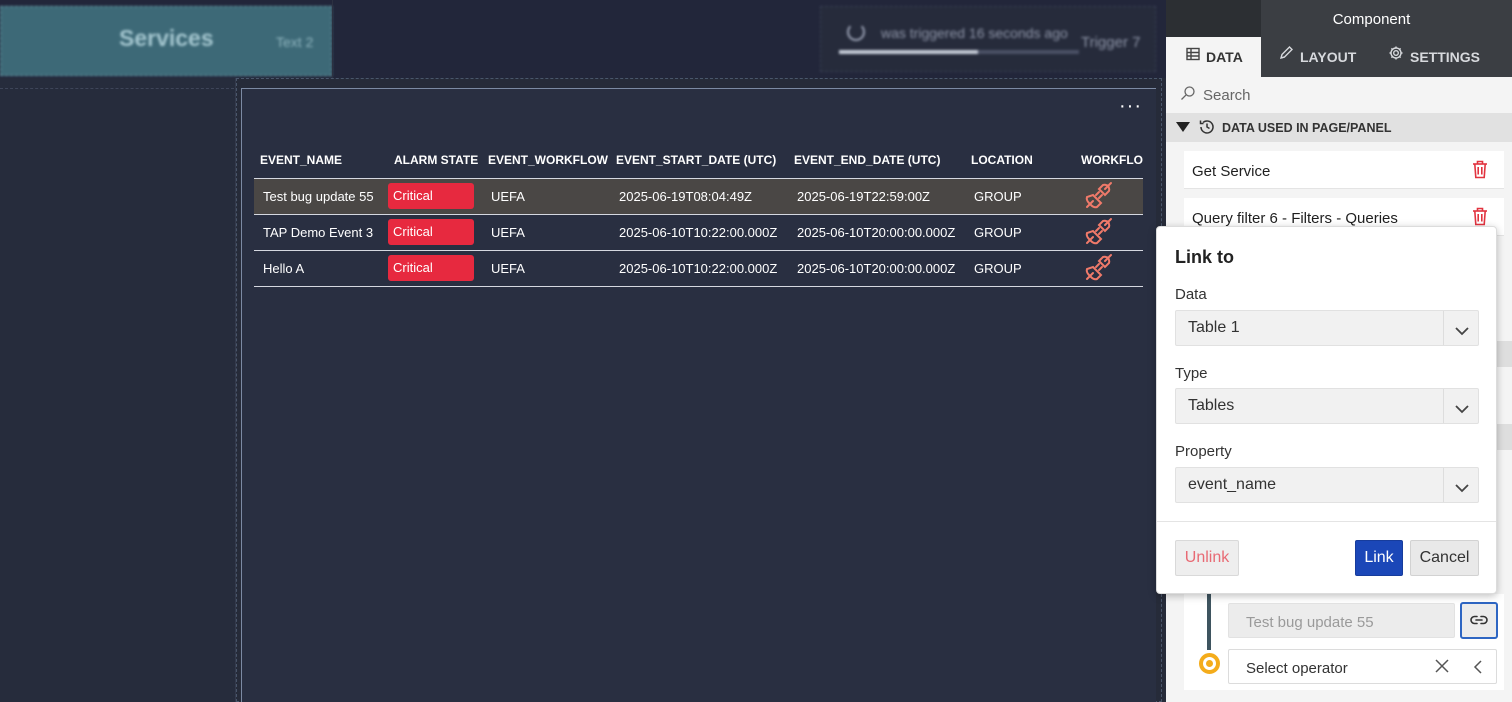  I want to click on cancel-button: Cancel, so click(1444, 558).